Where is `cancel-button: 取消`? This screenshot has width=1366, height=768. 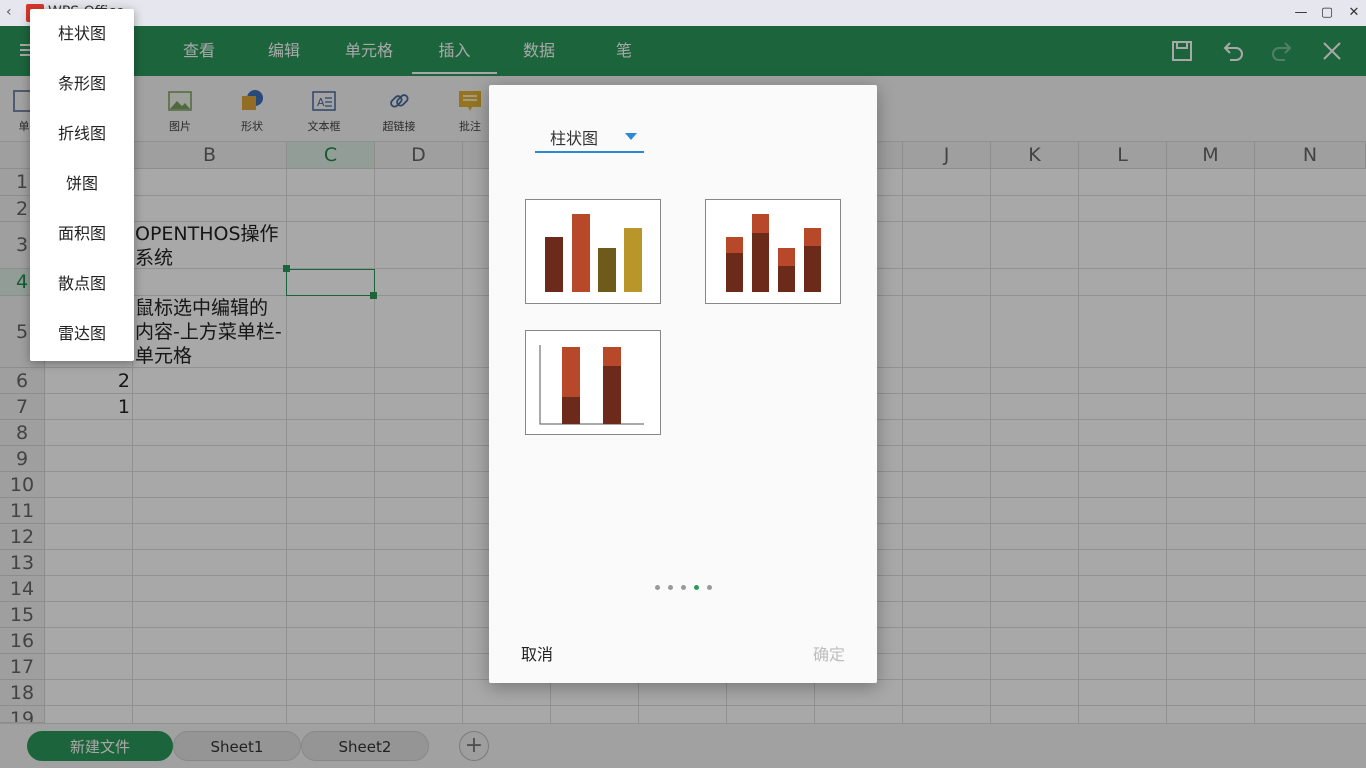
cancel-button: 取消 is located at coordinates (537, 653).